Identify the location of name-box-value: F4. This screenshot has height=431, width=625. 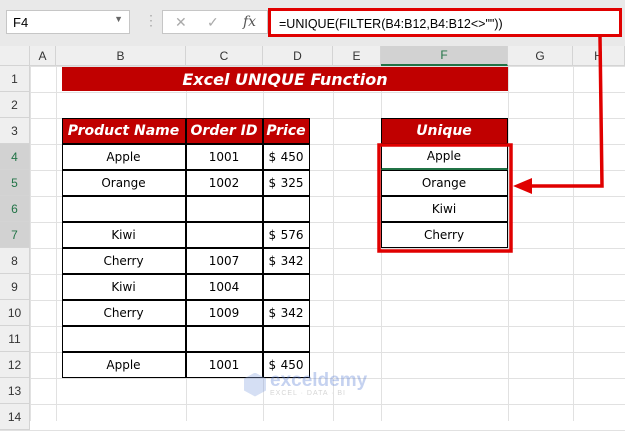
(21, 22).